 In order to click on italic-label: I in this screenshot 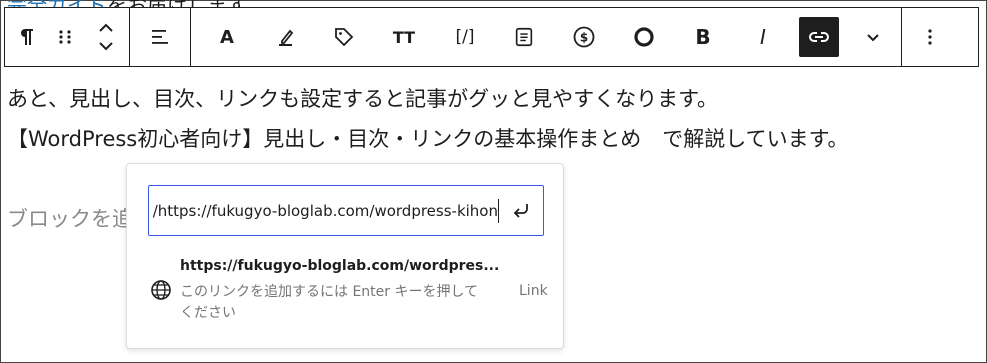, I will do `click(763, 37)`.